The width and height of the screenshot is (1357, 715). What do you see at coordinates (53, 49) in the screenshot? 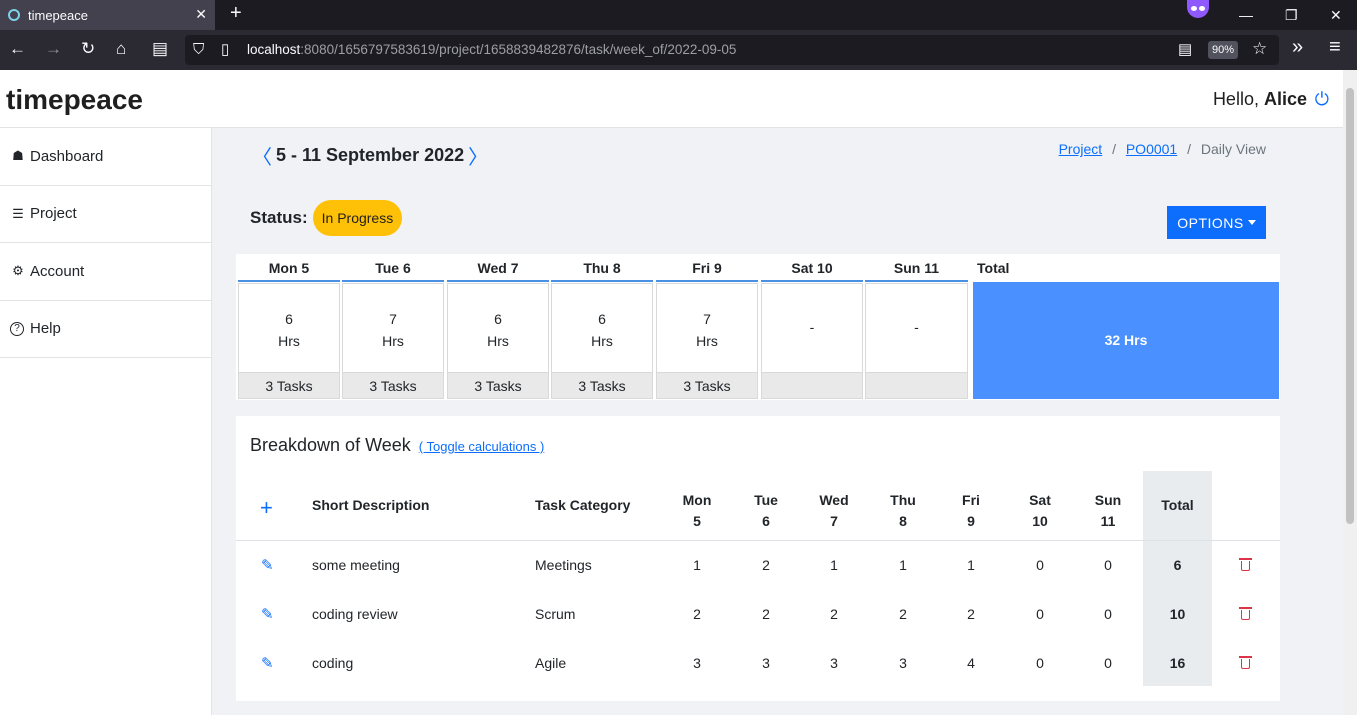
I see `forward-button: →` at bounding box center [53, 49].